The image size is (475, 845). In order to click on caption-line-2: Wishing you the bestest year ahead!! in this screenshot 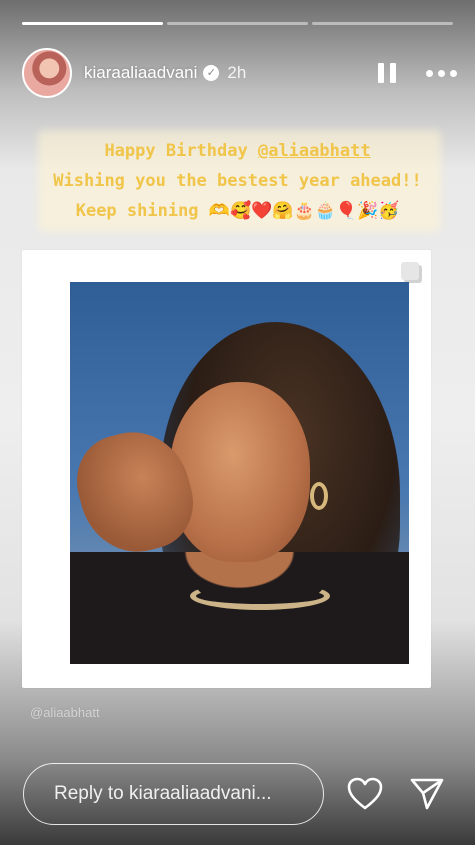, I will do `click(237, 181)`.